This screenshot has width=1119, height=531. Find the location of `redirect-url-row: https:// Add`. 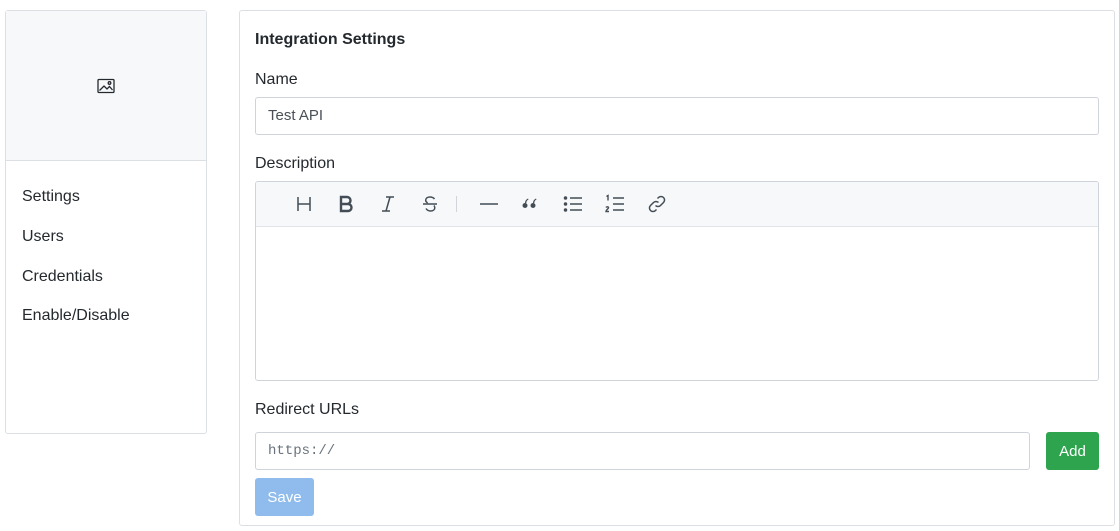

redirect-url-row: https:// Add is located at coordinates (677, 451).